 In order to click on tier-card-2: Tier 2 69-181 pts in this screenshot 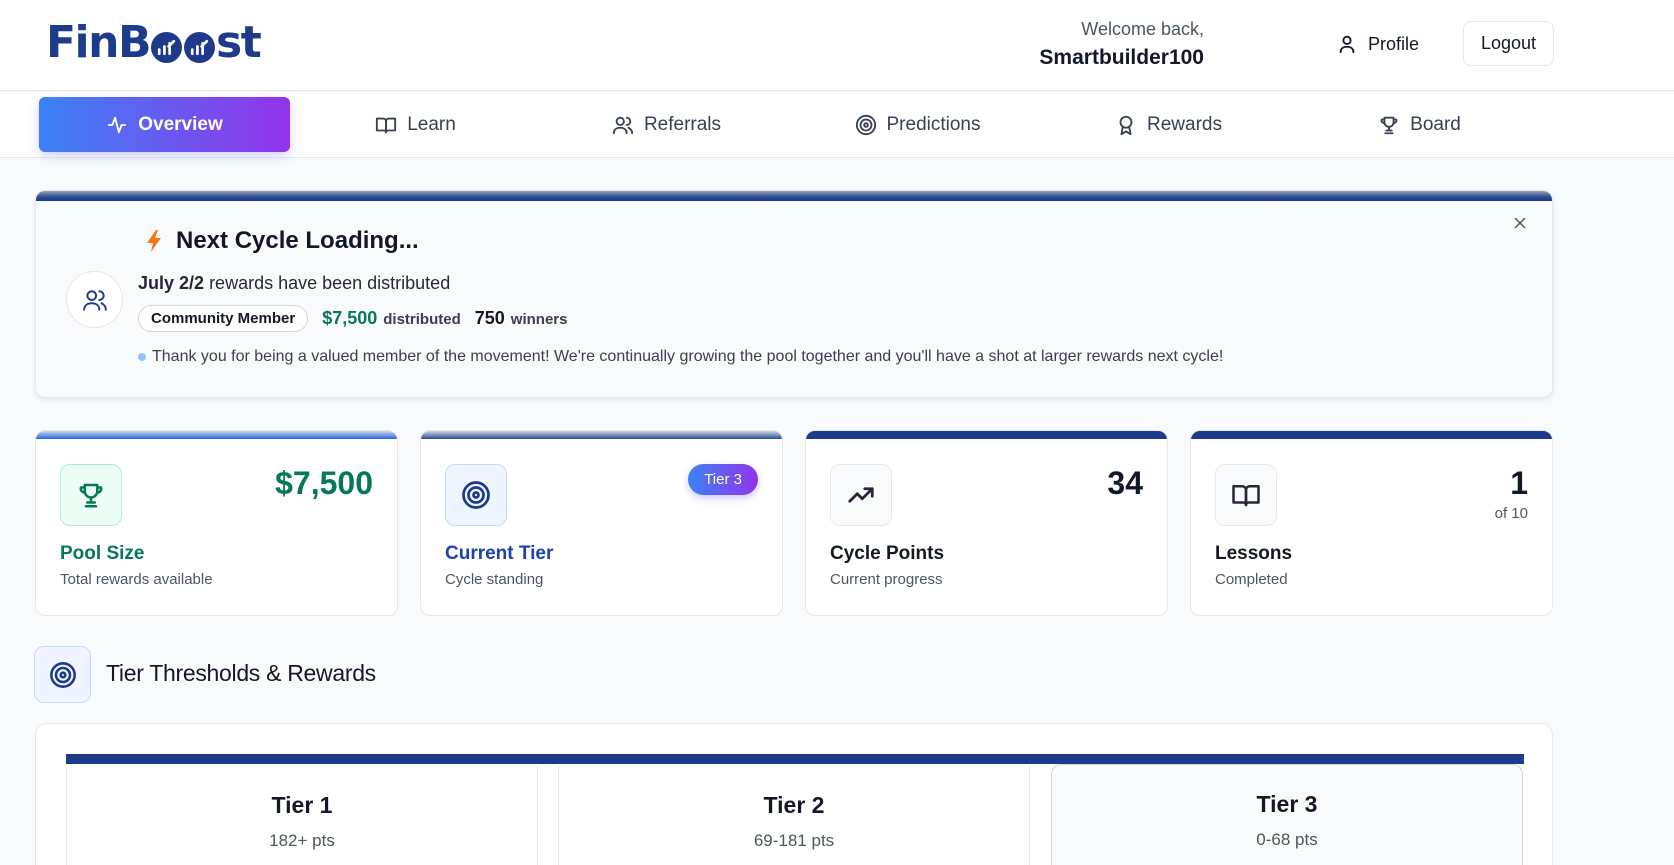, I will do `click(794, 815)`.